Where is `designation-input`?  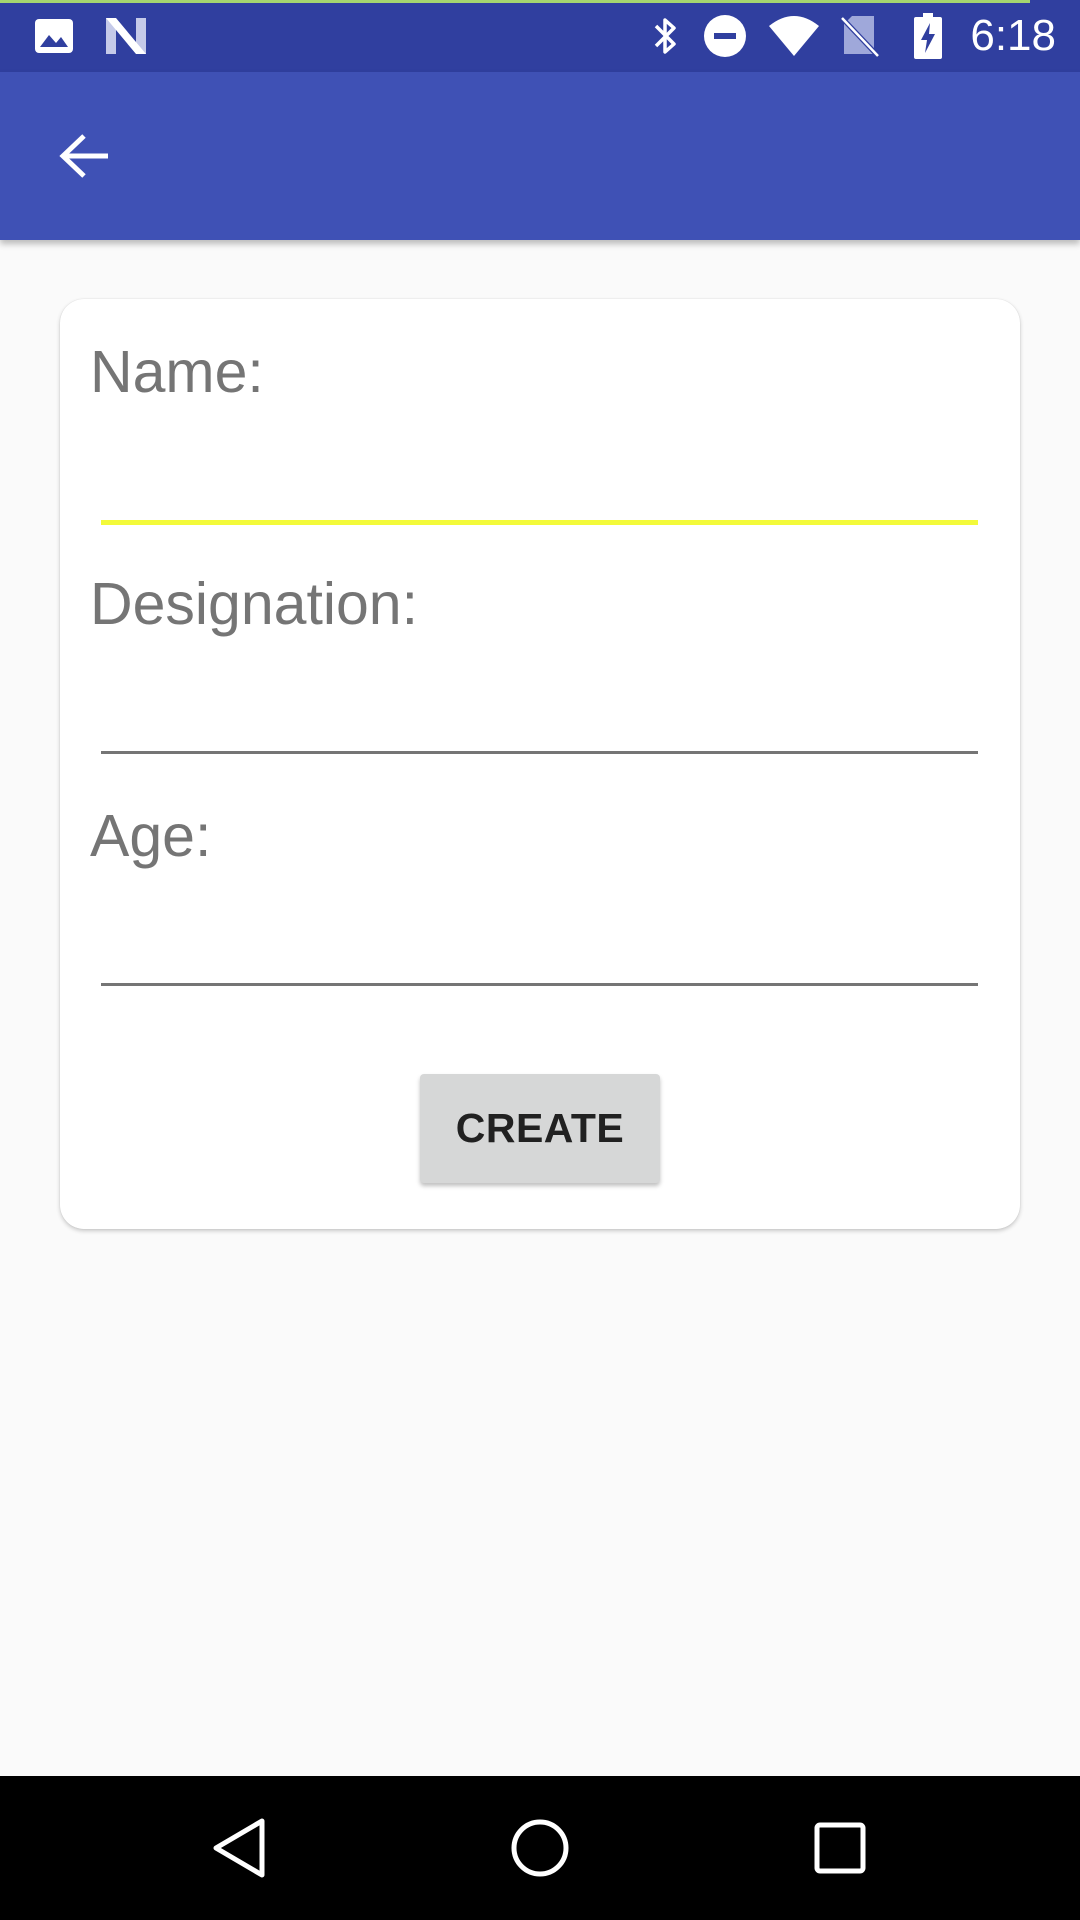 designation-input is located at coordinates (539, 711).